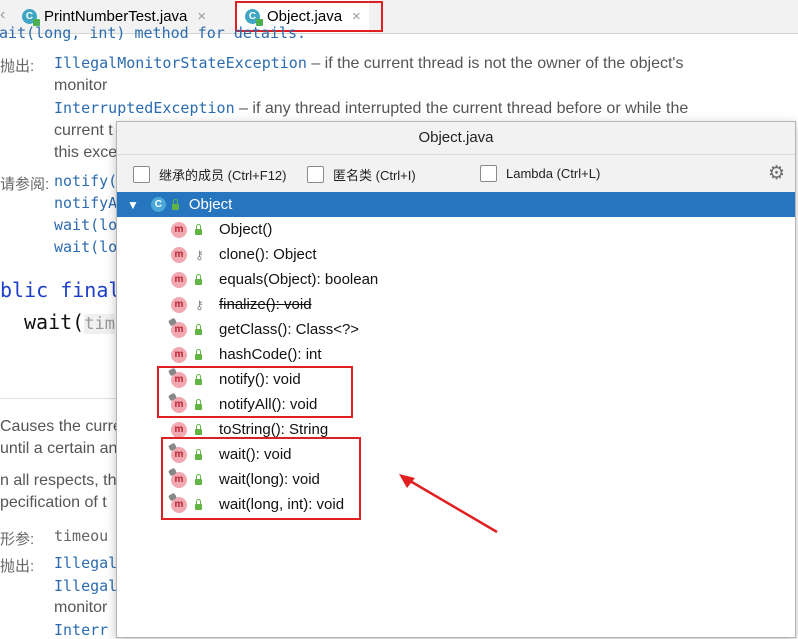 The height and width of the screenshot is (639, 798). I want to click on member-item: m ⚷ finalize(): void, so click(456, 304).